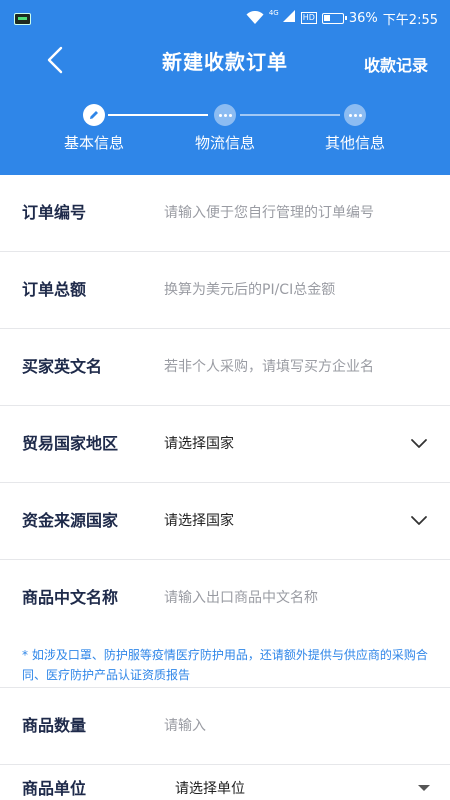  I want to click on product-cn-name-label: 商品中文名称, so click(70, 597).